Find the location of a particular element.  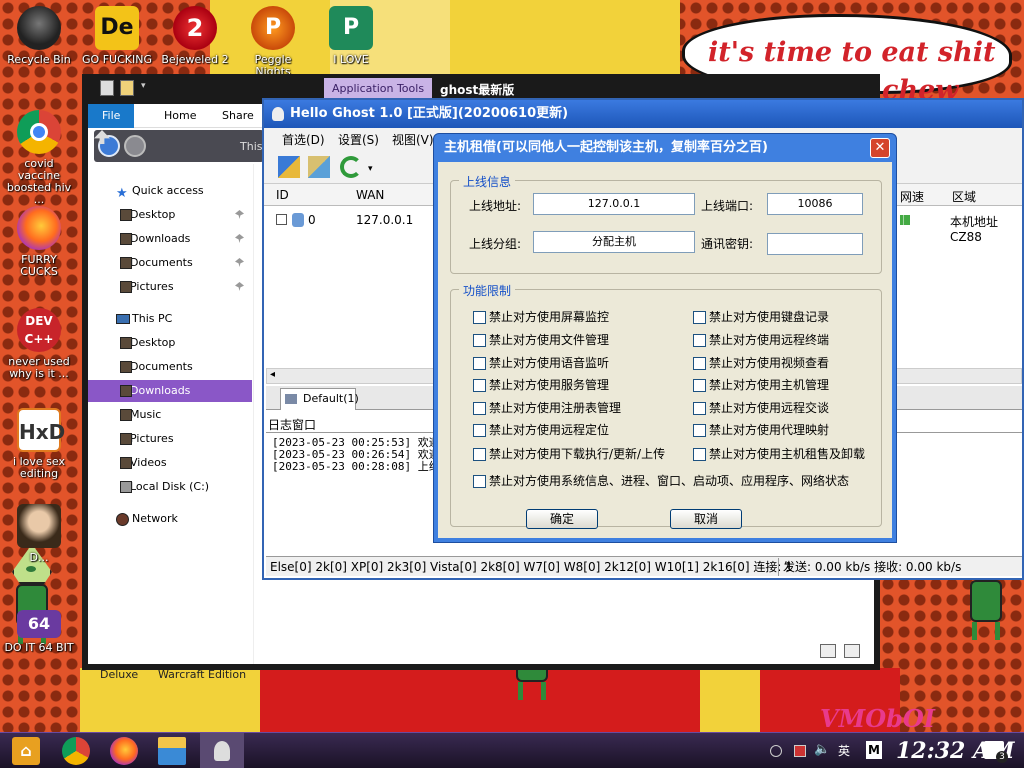

port-label: 上线端口: is located at coordinates (727, 206).